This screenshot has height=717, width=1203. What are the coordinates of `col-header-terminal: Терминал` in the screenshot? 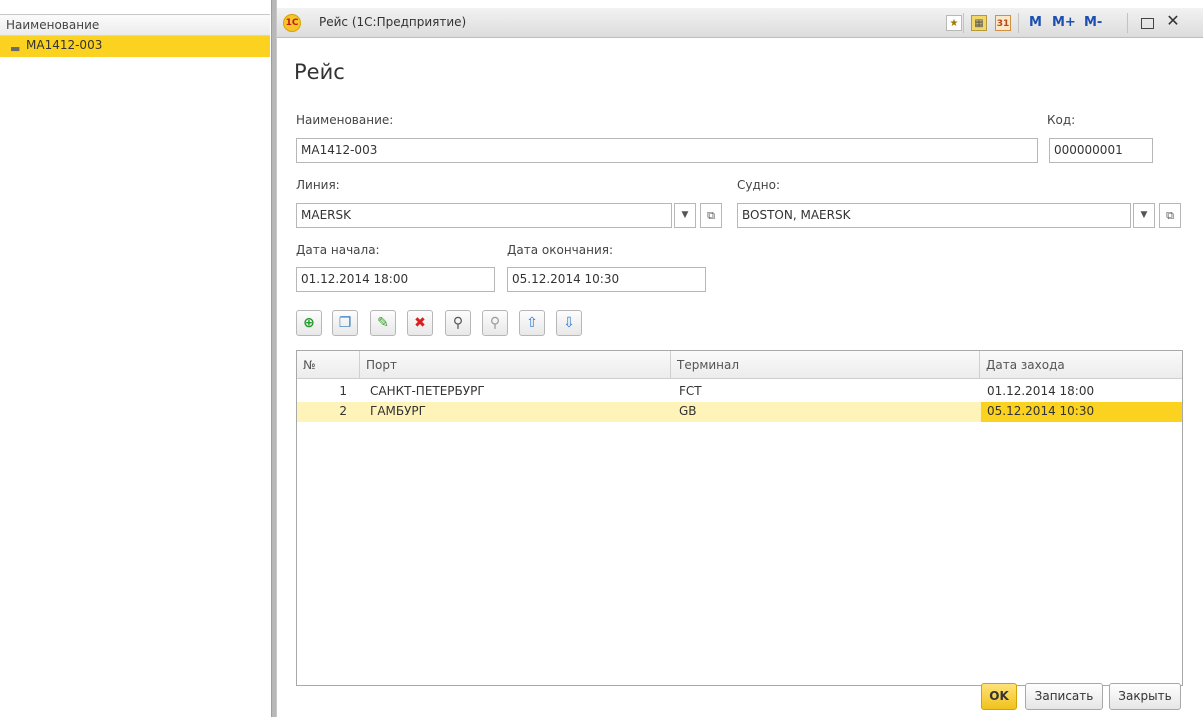 It's located at (825, 365).